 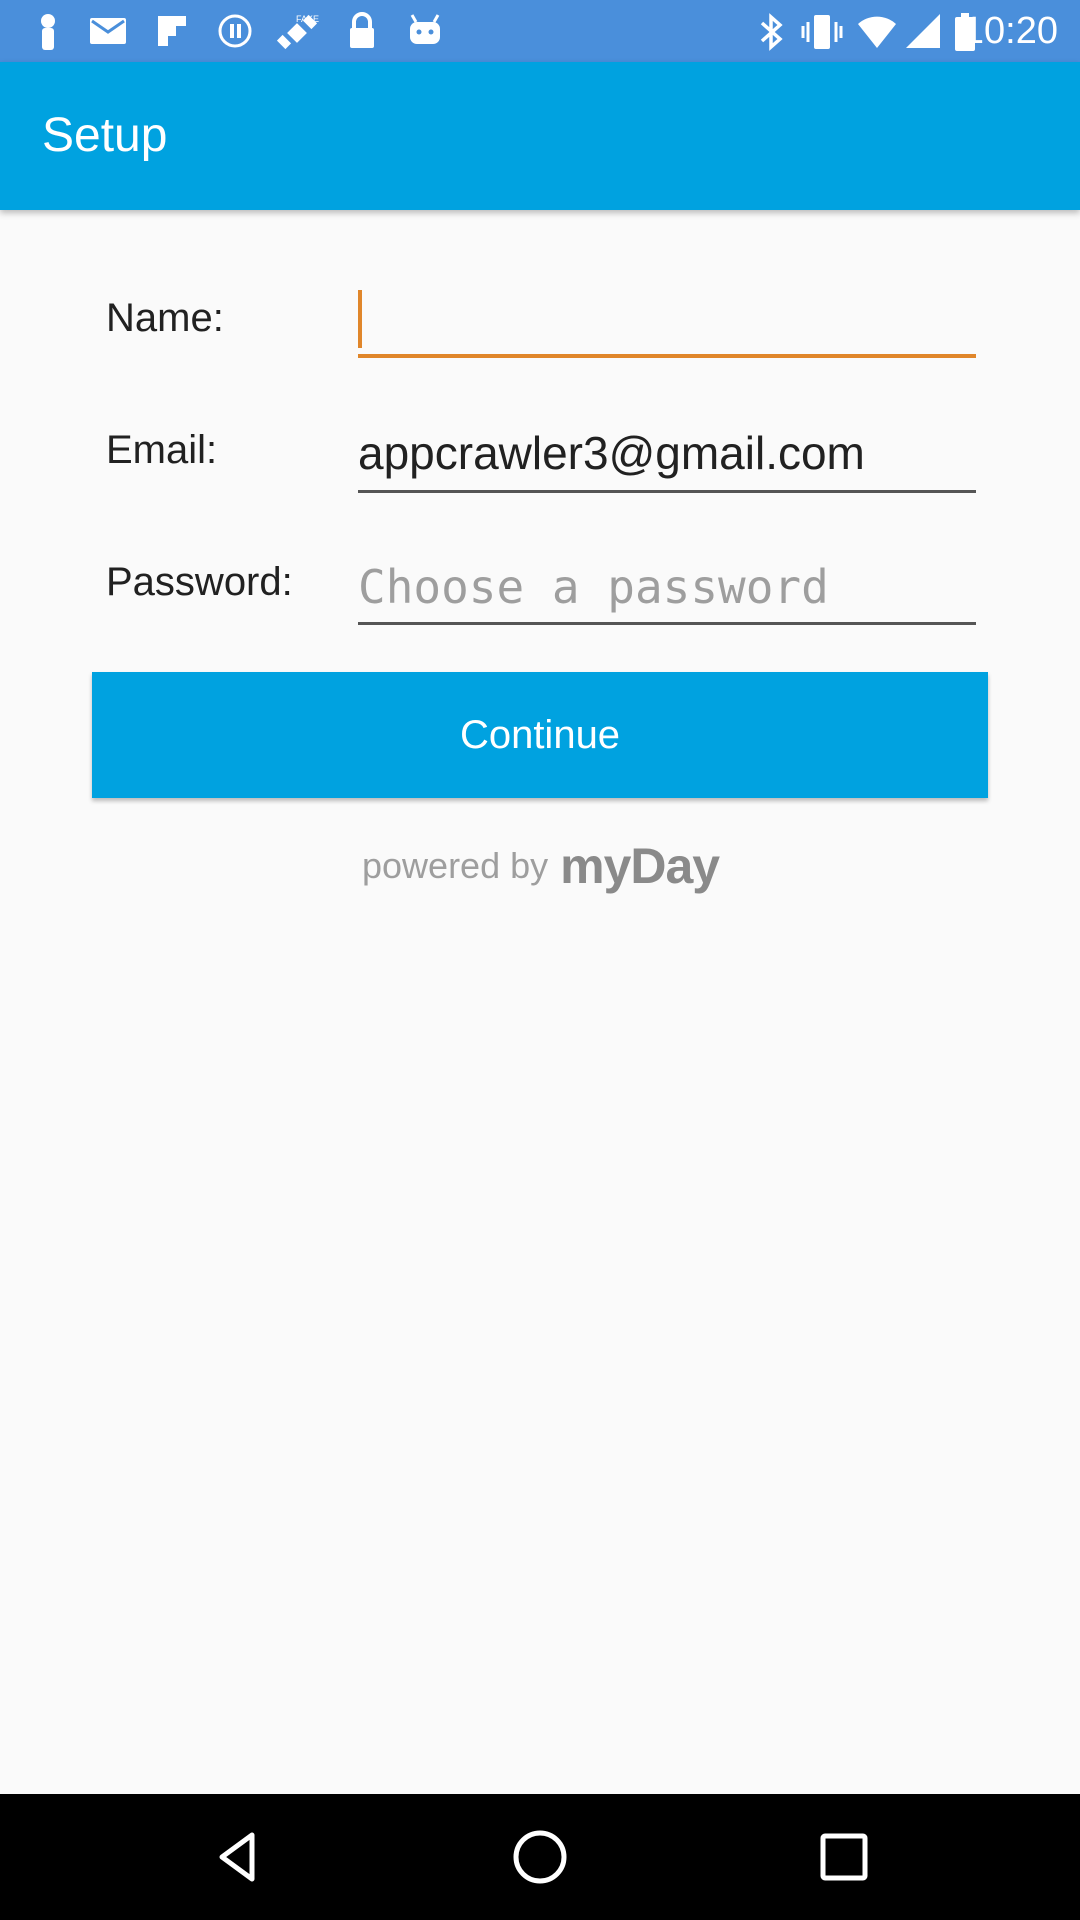 I want to click on satellite-icon: FAKE, so click(x=299, y=35).